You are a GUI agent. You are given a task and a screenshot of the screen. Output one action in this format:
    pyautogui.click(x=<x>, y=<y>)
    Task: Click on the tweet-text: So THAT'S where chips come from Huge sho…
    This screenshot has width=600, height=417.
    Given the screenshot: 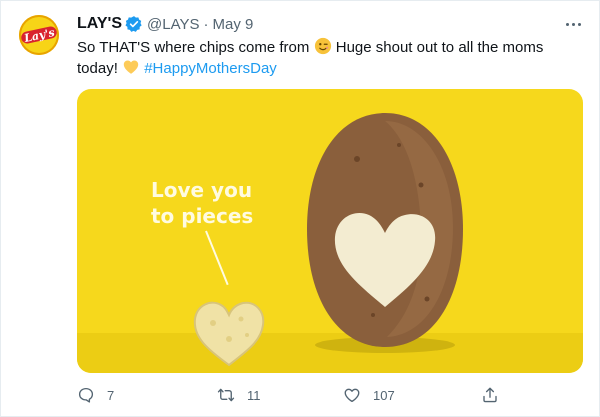 What is the action you would take?
    pyautogui.click(x=327, y=58)
    